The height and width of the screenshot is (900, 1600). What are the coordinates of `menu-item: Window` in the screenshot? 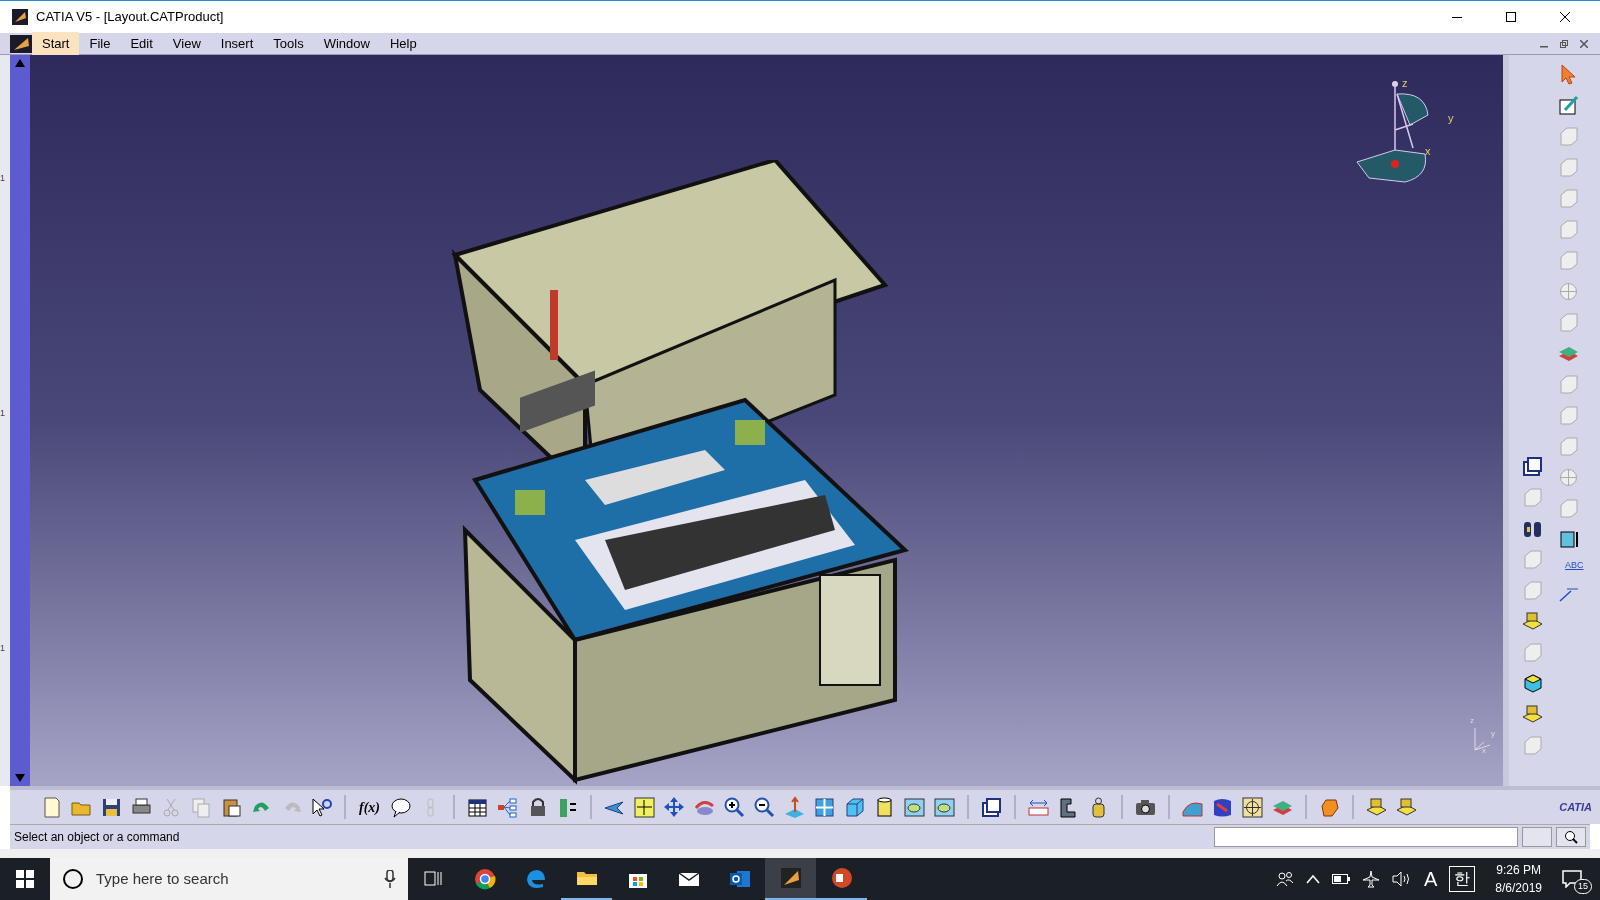 It's located at (346, 43).